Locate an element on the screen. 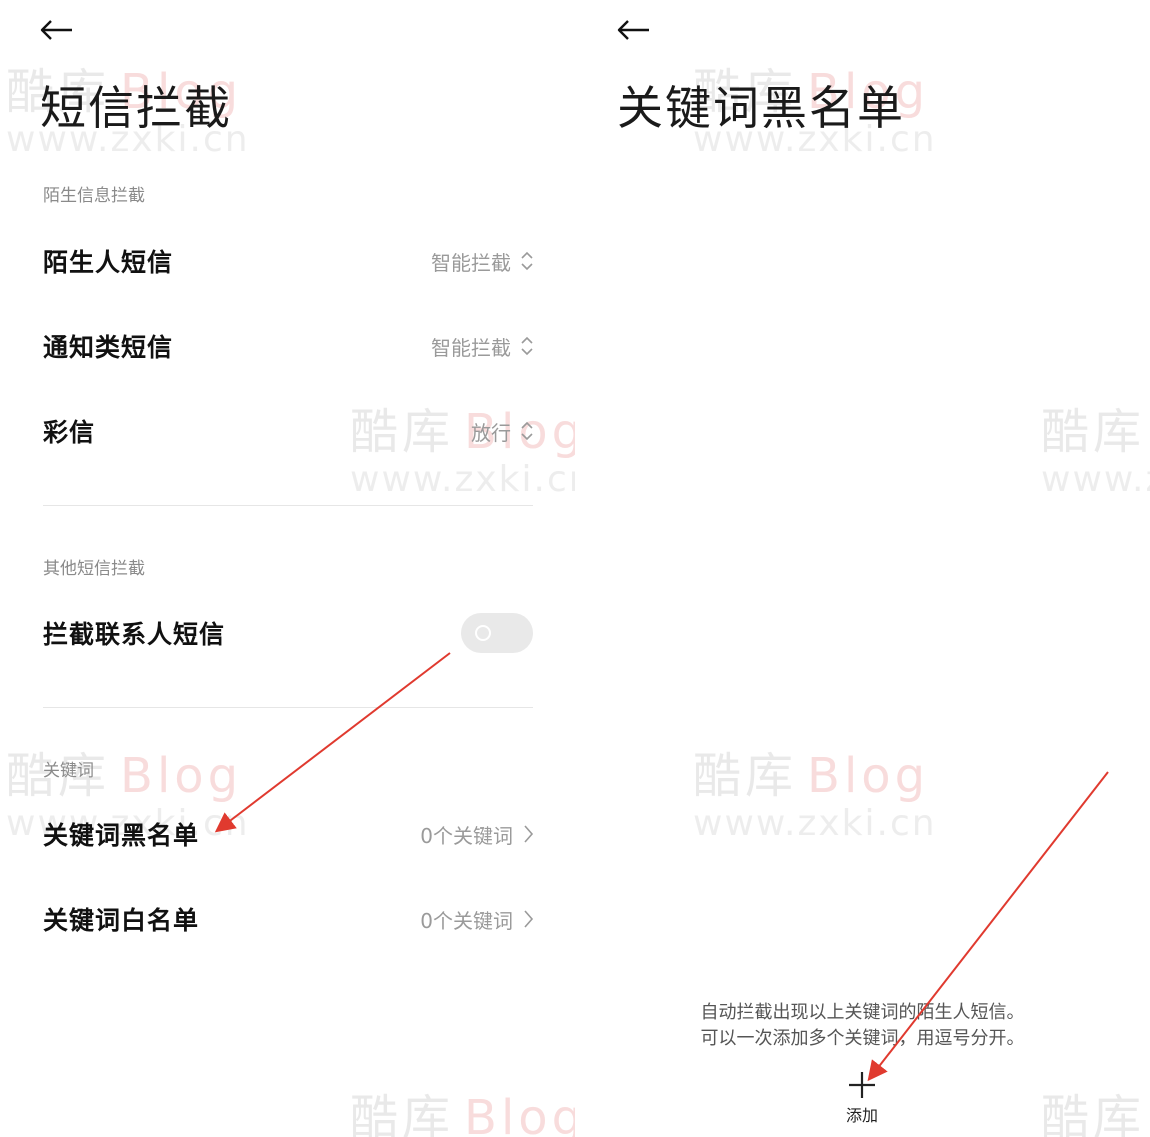 This screenshot has width=1150, height=1137. row-label: 关键词白名单 is located at coordinates (121, 920).